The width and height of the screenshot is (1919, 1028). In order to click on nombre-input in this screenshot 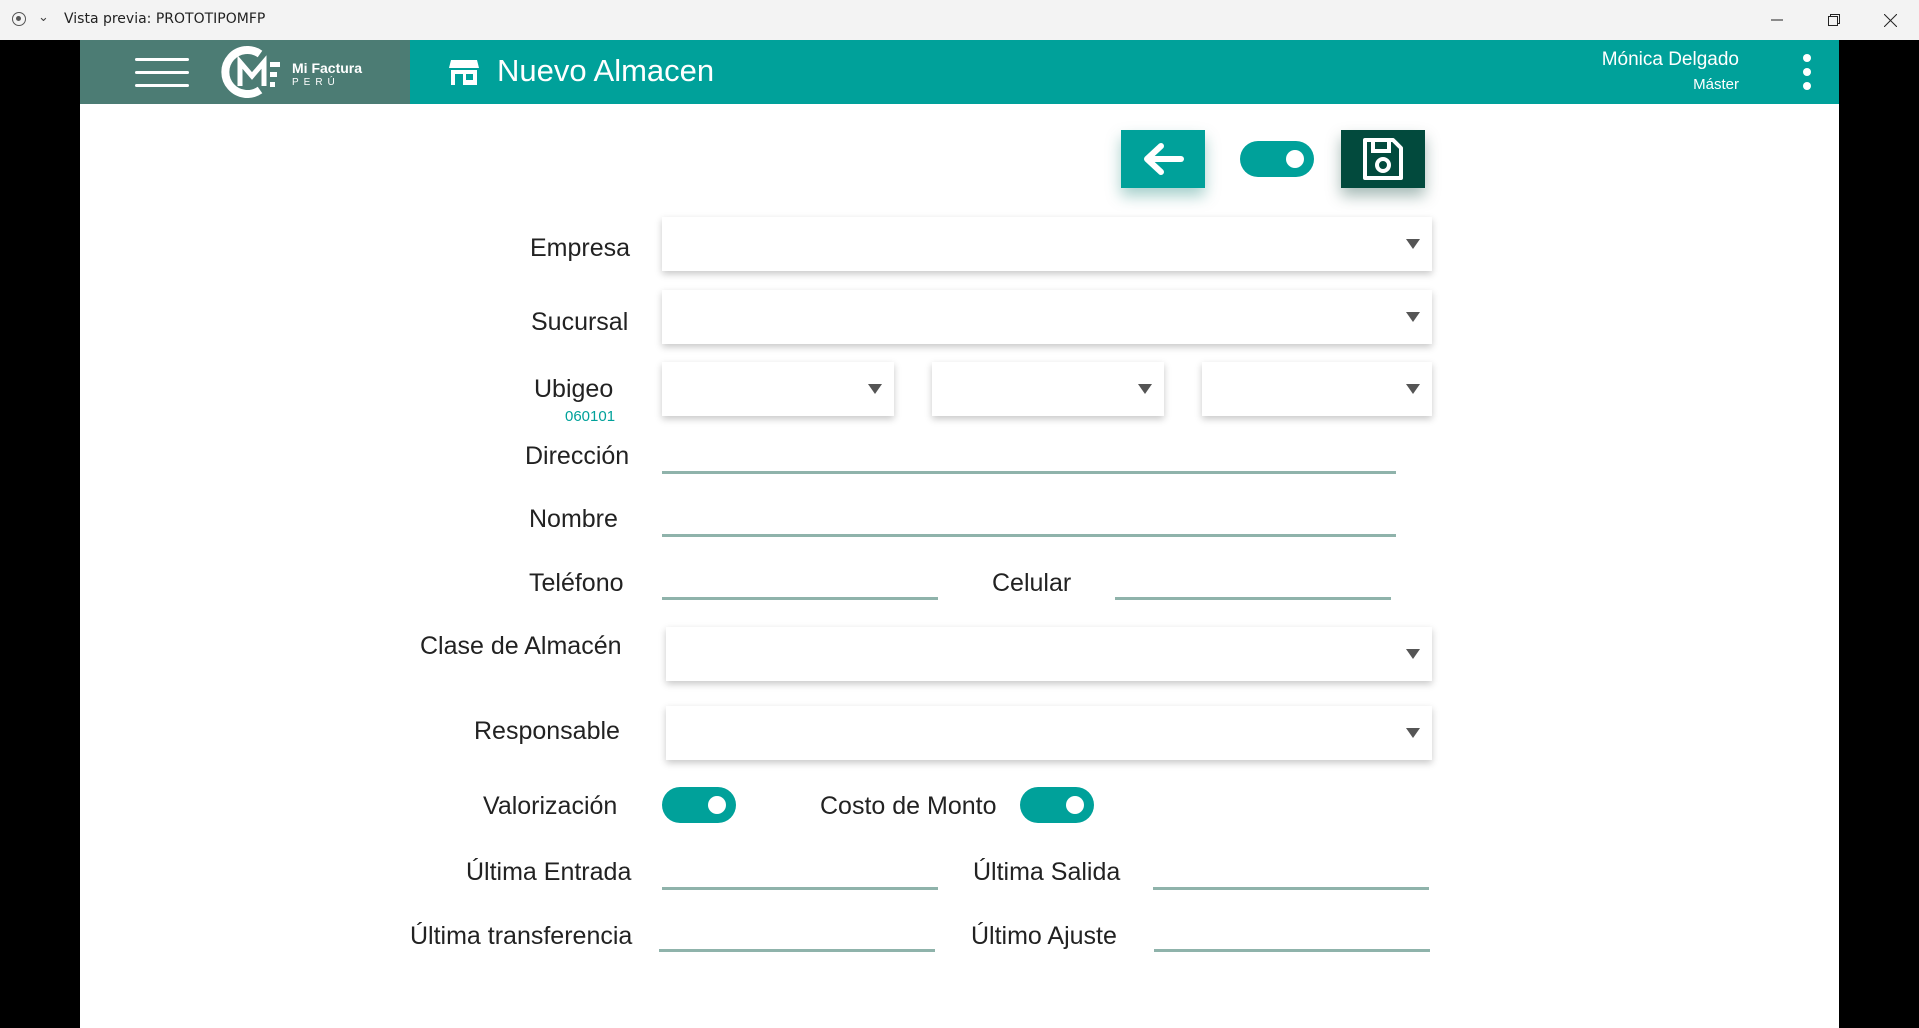, I will do `click(1029, 535)`.